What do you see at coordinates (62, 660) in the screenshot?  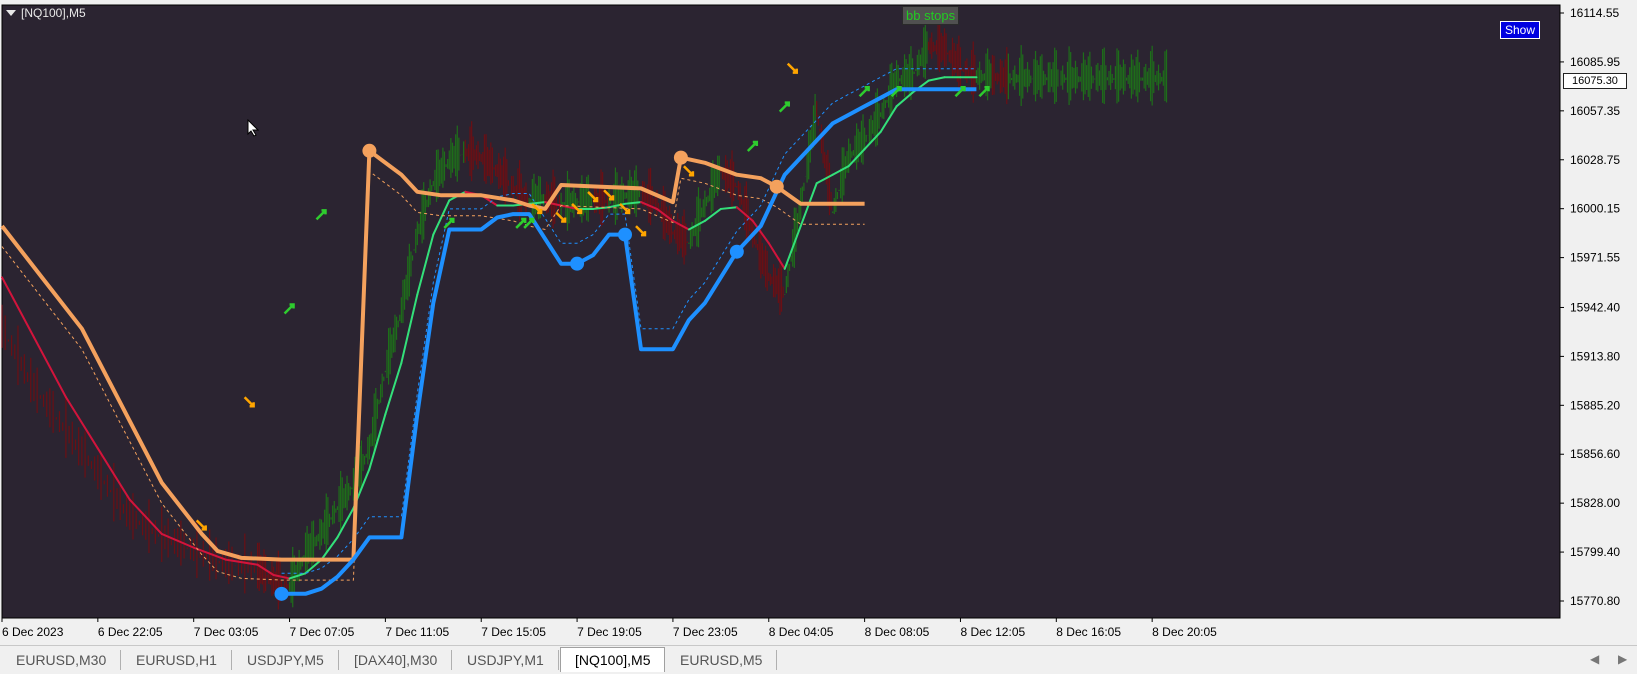 I see `tab-eurusd-m30: EURUSD,M30` at bounding box center [62, 660].